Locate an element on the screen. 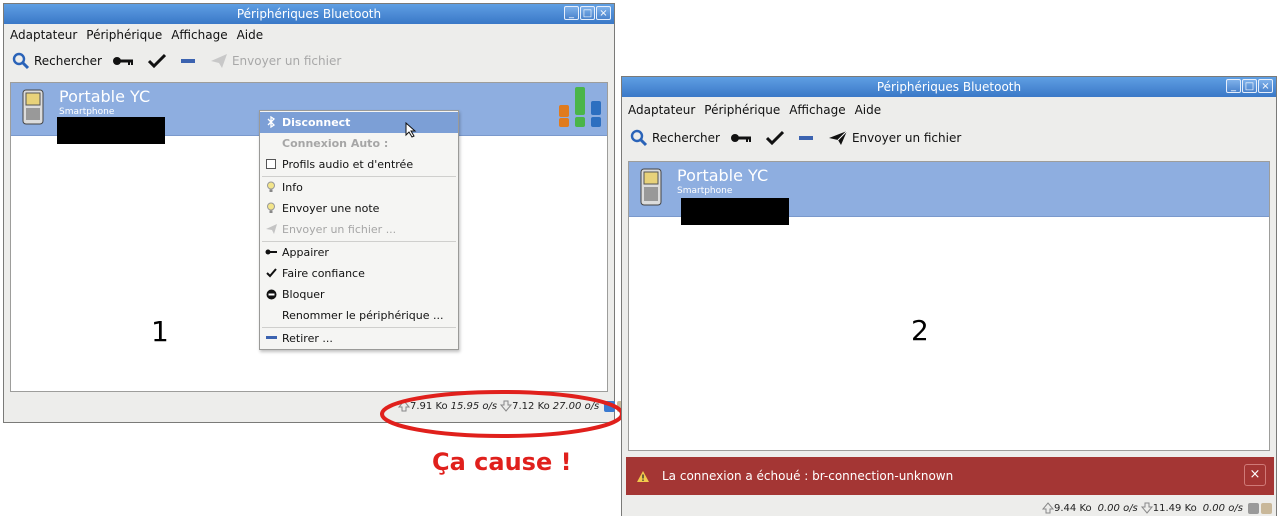  mouse-cursor-icon is located at coordinates (411, 130).